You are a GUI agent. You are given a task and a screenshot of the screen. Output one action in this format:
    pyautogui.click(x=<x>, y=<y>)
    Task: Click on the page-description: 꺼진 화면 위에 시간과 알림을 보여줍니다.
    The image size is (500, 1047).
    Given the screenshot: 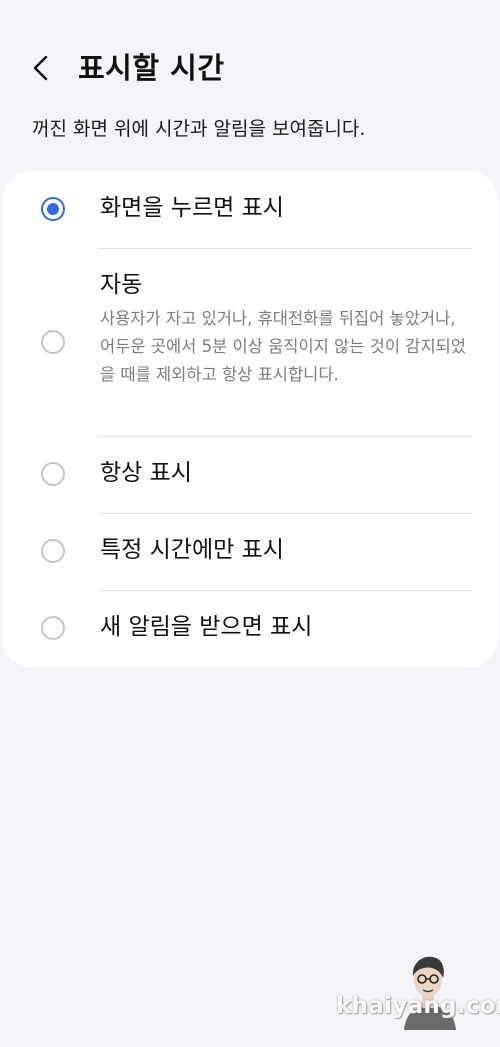 What is the action you would take?
    pyautogui.click(x=199, y=129)
    